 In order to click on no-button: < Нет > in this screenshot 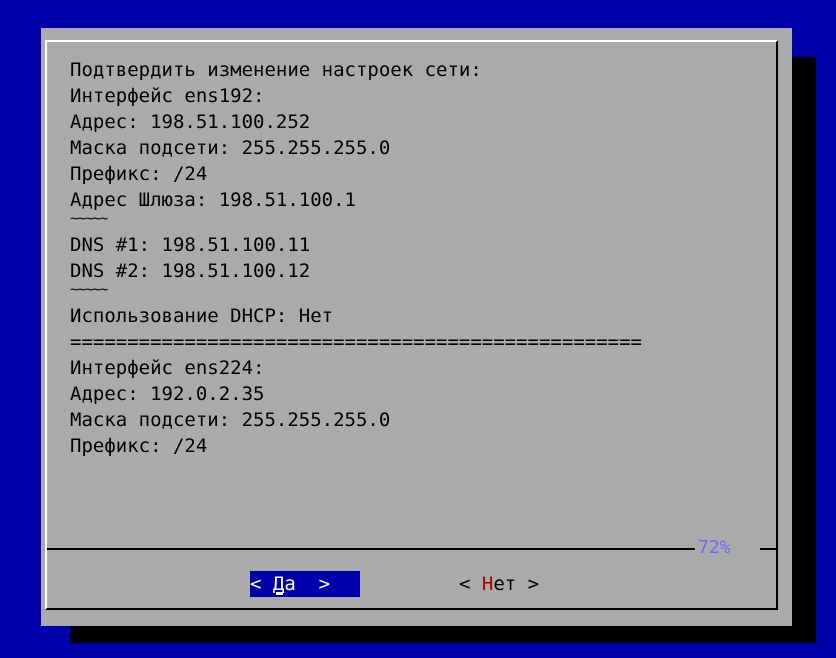, I will do `click(499, 584)`.